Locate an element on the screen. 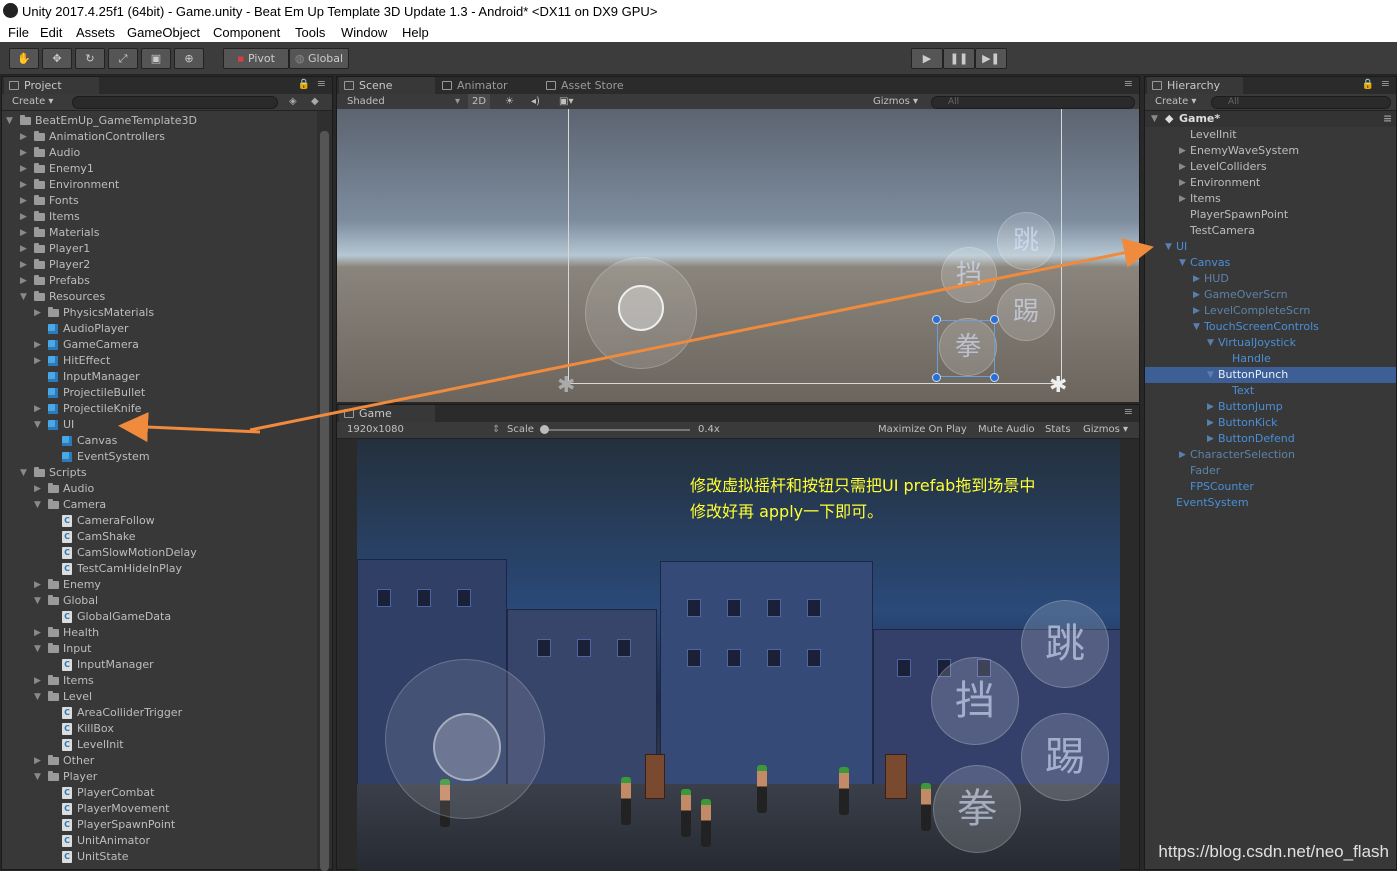 The width and height of the screenshot is (1397, 871). tab-game: Game is located at coordinates (387, 413).